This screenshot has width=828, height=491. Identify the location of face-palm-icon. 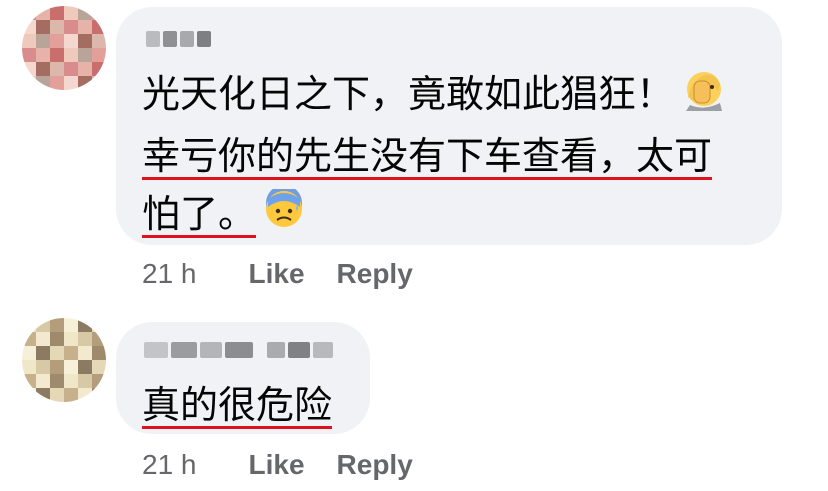
(704, 97).